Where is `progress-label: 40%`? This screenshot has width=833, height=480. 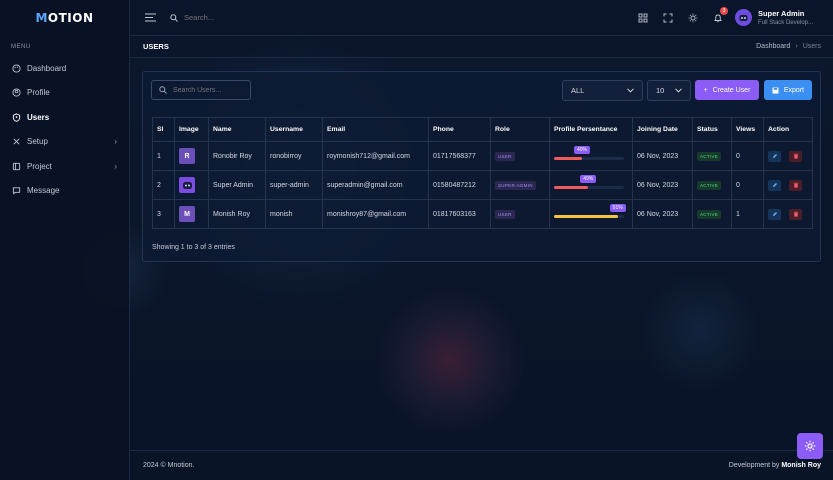 progress-label: 40% is located at coordinates (582, 150).